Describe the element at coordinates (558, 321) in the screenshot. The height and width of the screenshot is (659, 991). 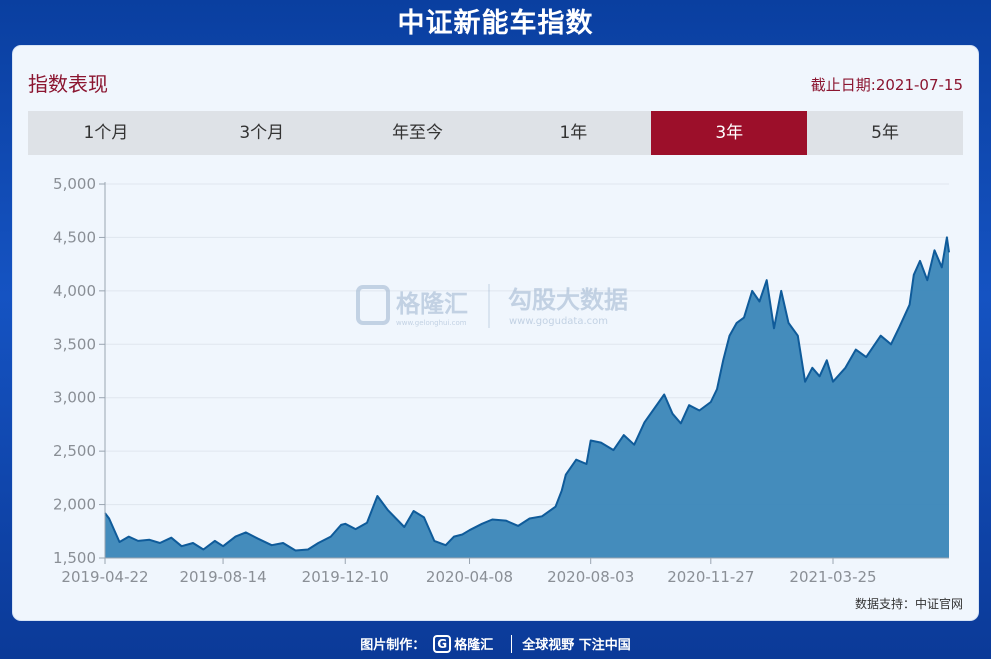
I see `watermark-brand2-url: www.gogudata.com` at that location.